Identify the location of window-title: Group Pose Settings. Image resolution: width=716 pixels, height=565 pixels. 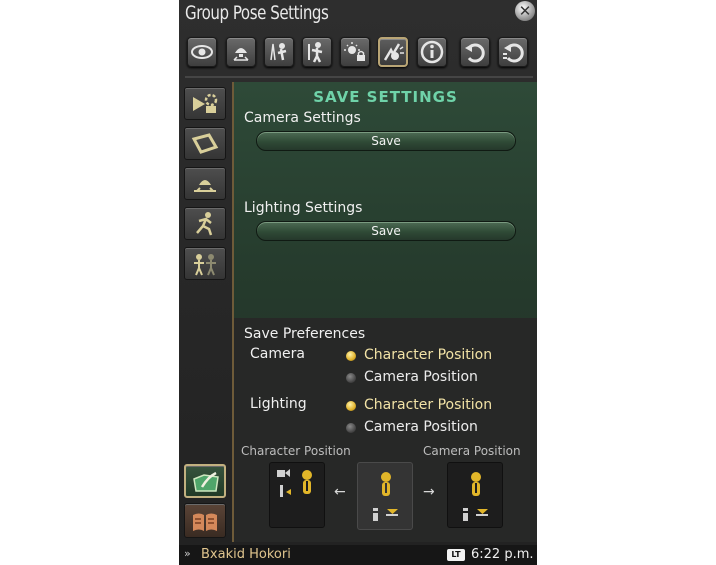
(257, 13).